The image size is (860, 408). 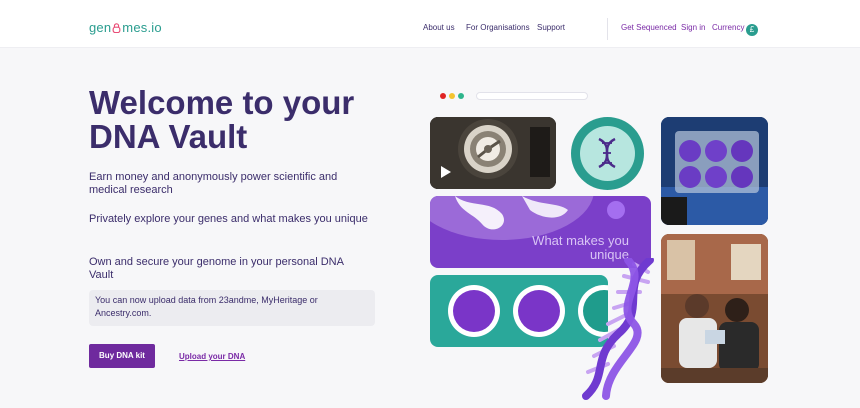 I want to click on nav-for-organisations: For Organisations, so click(x=498, y=27).